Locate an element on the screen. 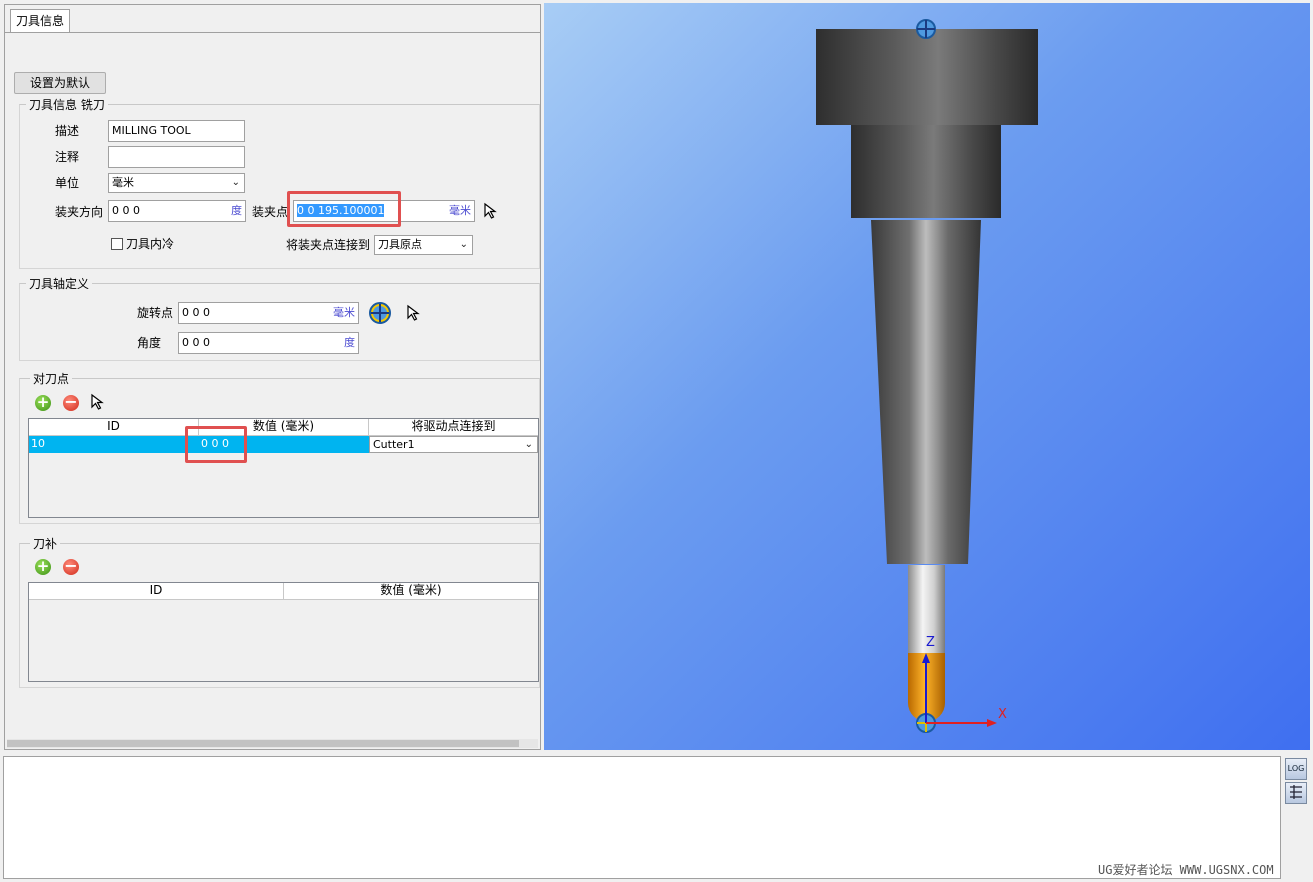 The height and width of the screenshot is (882, 1313). row-link-value: Cutter1 is located at coordinates (394, 444).